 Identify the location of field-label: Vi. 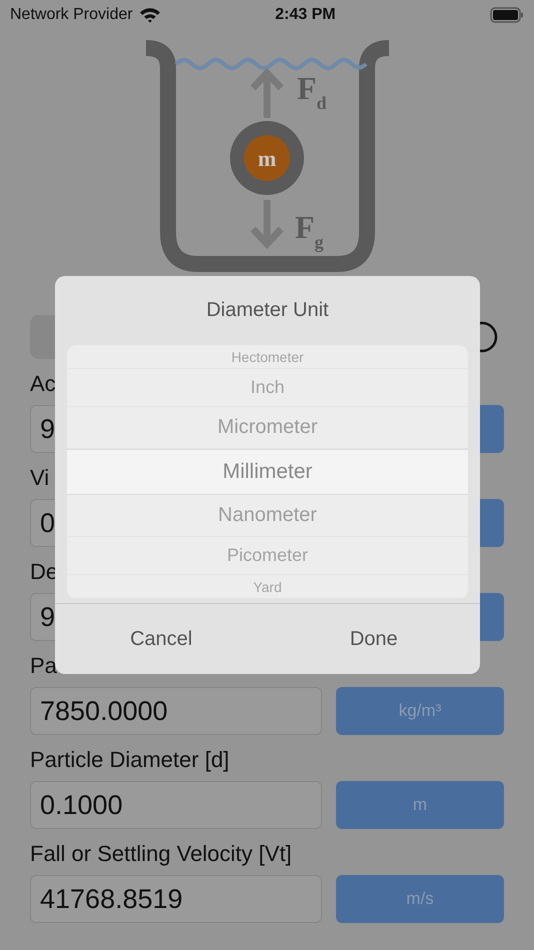
(40, 478).